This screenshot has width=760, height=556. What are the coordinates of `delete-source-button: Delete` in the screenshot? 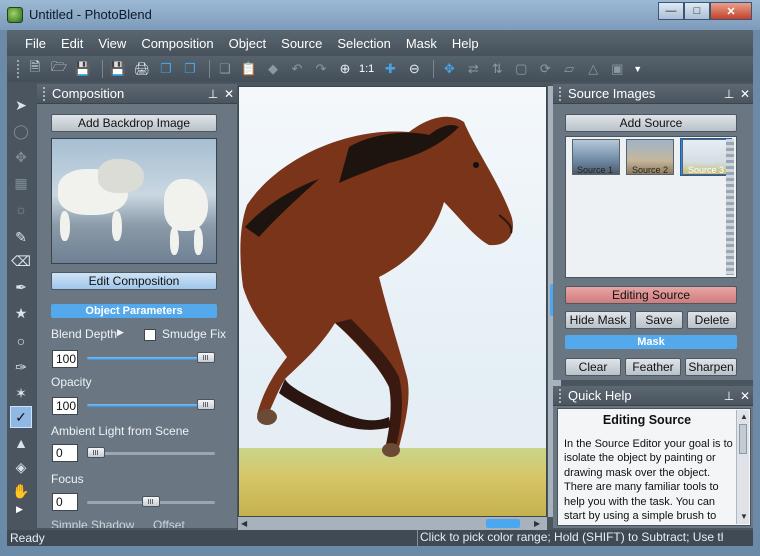 It's located at (712, 320).